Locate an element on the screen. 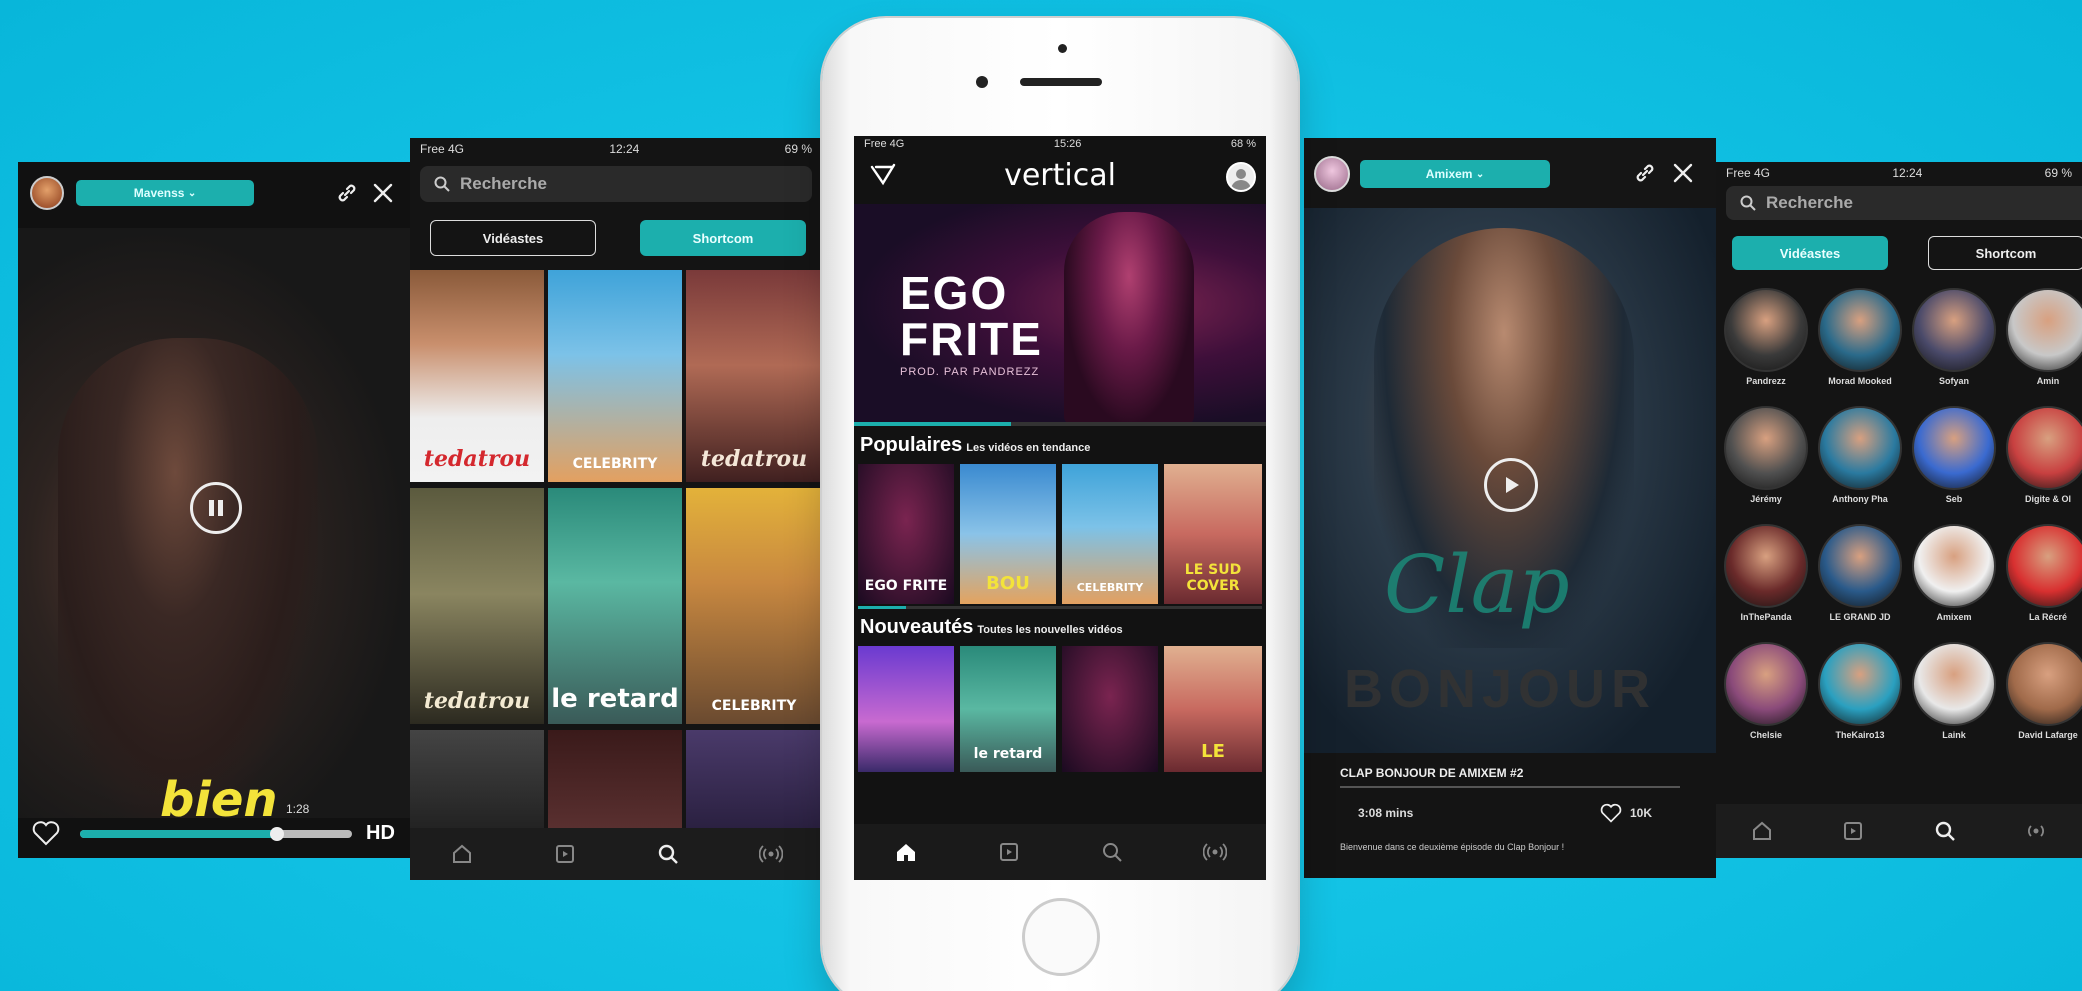 The width and height of the screenshot is (2082, 991). popular-heading: Populaires is located at coordinates (911, 445).